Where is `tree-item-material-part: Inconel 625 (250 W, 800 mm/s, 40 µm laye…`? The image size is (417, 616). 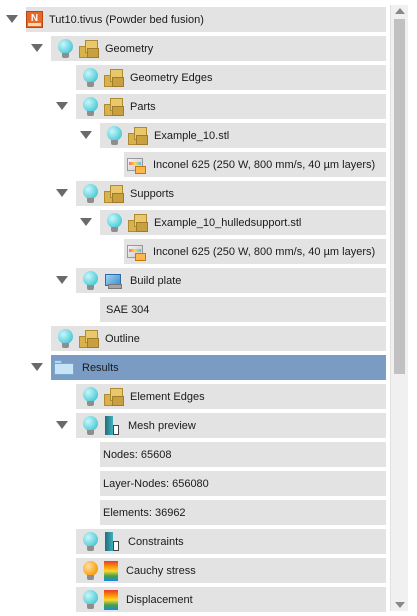 tree-item-material-part: Inconel 625 (250 W, 800 mm/s, 40 µm laye… is located at coordinates (255, 164).